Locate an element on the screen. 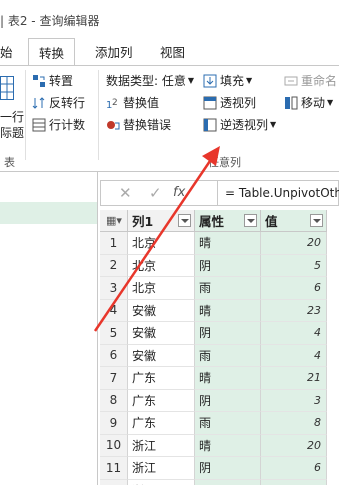 The height and width of the screenshot is (485, 339). column-header-col1: 列1 is located at coordinates (161, 221).